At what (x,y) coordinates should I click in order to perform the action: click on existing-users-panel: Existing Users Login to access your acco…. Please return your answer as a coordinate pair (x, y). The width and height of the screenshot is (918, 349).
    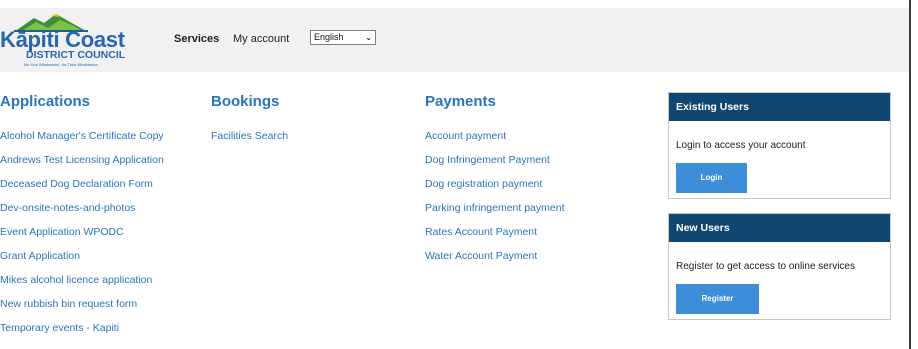
    Looking at the image, I should click on (779, 145).